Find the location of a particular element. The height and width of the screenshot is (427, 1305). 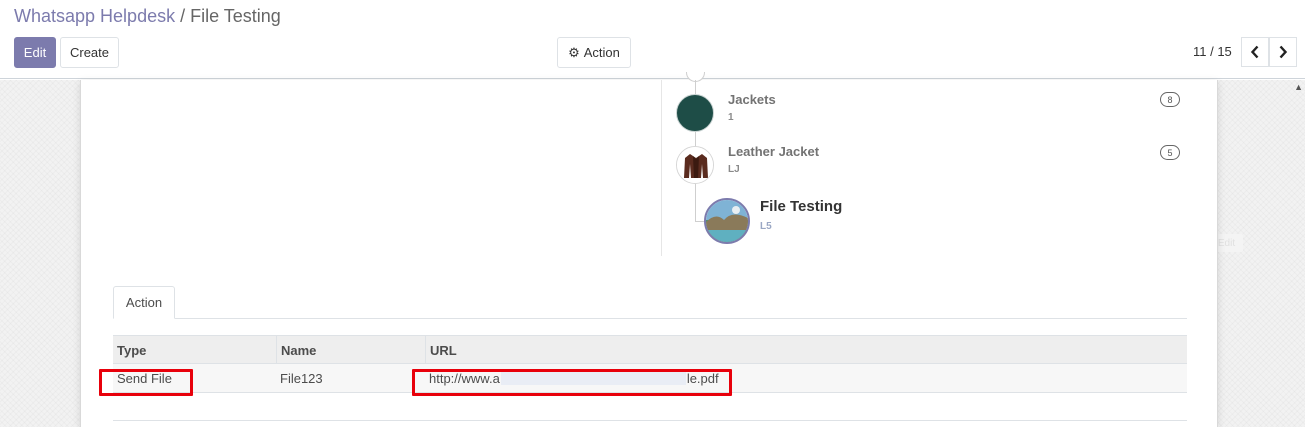

tab-bar is located at coordinates (650, 318).